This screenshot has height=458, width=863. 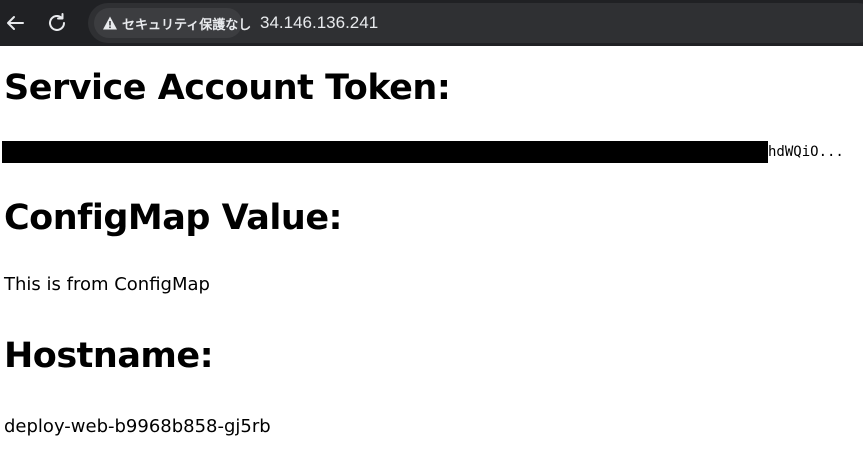 What do you see at coordinates (319, 23) in the screenshot?
I see `url-text: 34.146.136.241` at bounding box center [319, 23].